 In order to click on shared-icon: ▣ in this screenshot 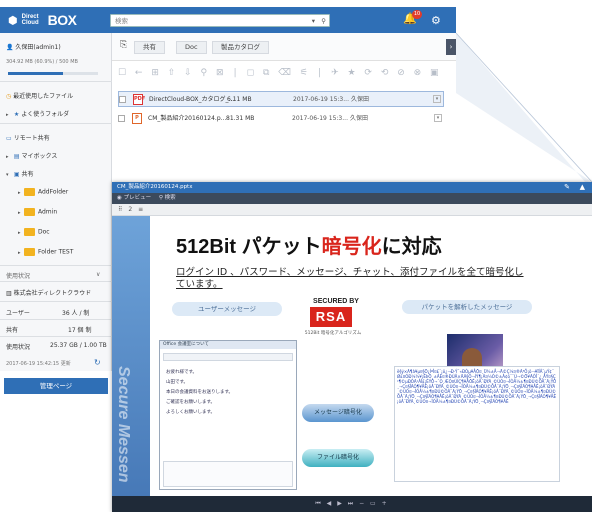, I will do `click(16, 174)`.